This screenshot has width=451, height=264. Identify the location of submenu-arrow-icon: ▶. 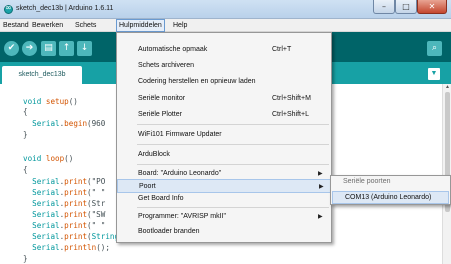
(320, 216).